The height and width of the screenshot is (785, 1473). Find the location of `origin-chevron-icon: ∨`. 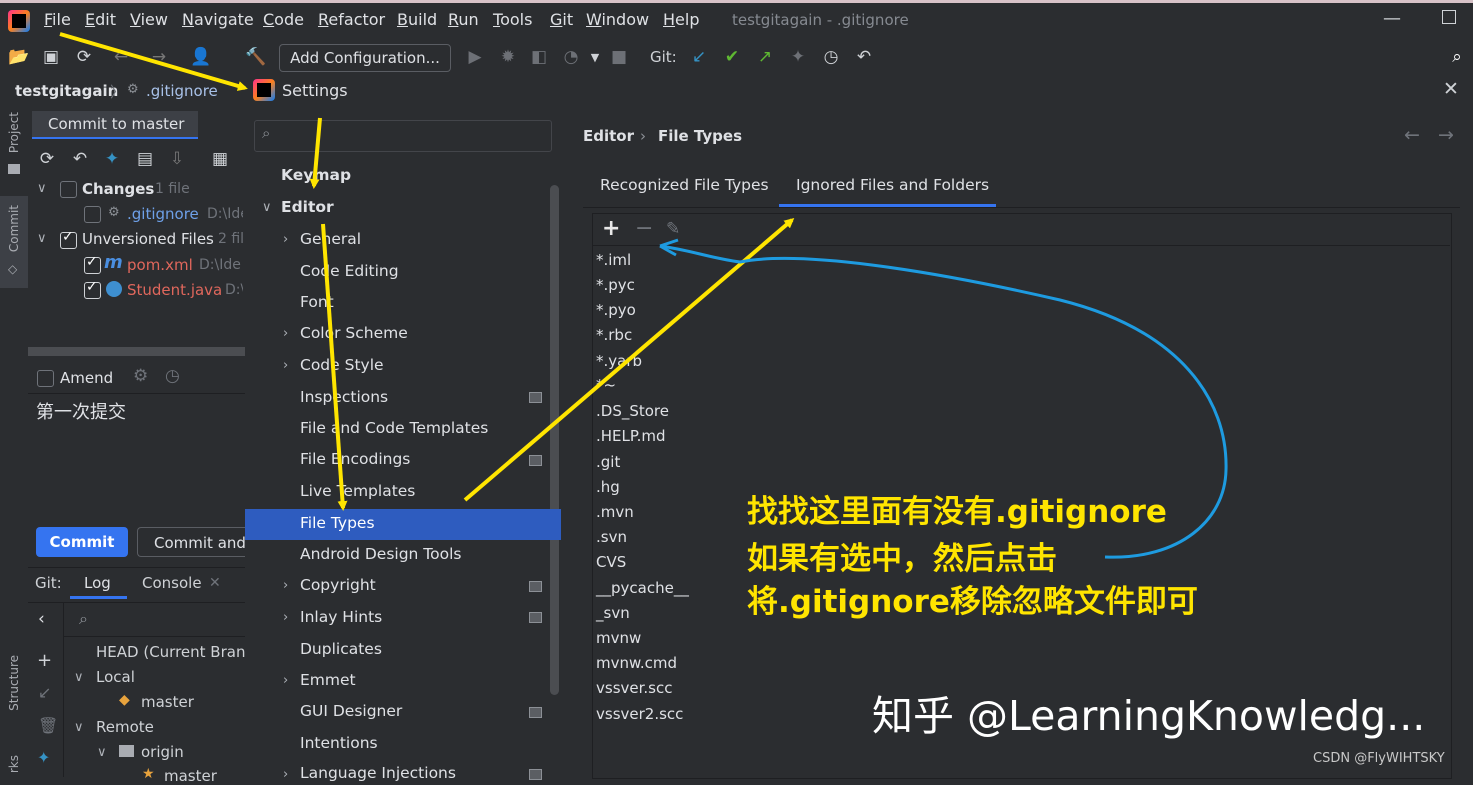

origin-chevron-icon: ∨ is located at coordinates (102, 752).